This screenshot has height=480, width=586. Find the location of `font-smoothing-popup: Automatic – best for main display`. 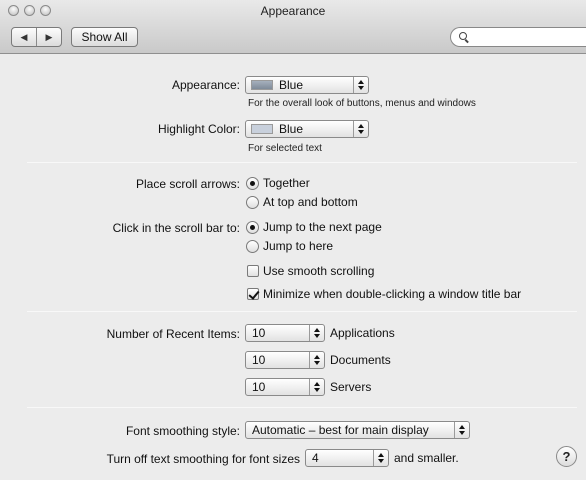

font-smoothing-popup: Automatic – best for main display is located at coordinates (357, 430).